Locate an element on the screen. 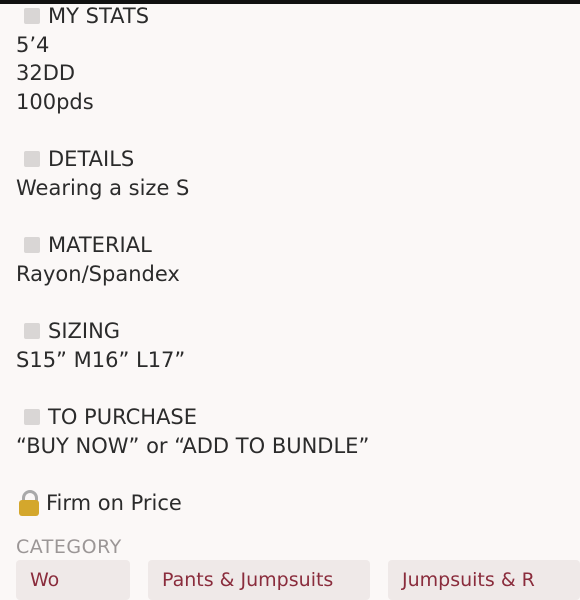 This screenshot has width=580, height=600. stat-weight: 100pds is located at coordinates (55, 102).